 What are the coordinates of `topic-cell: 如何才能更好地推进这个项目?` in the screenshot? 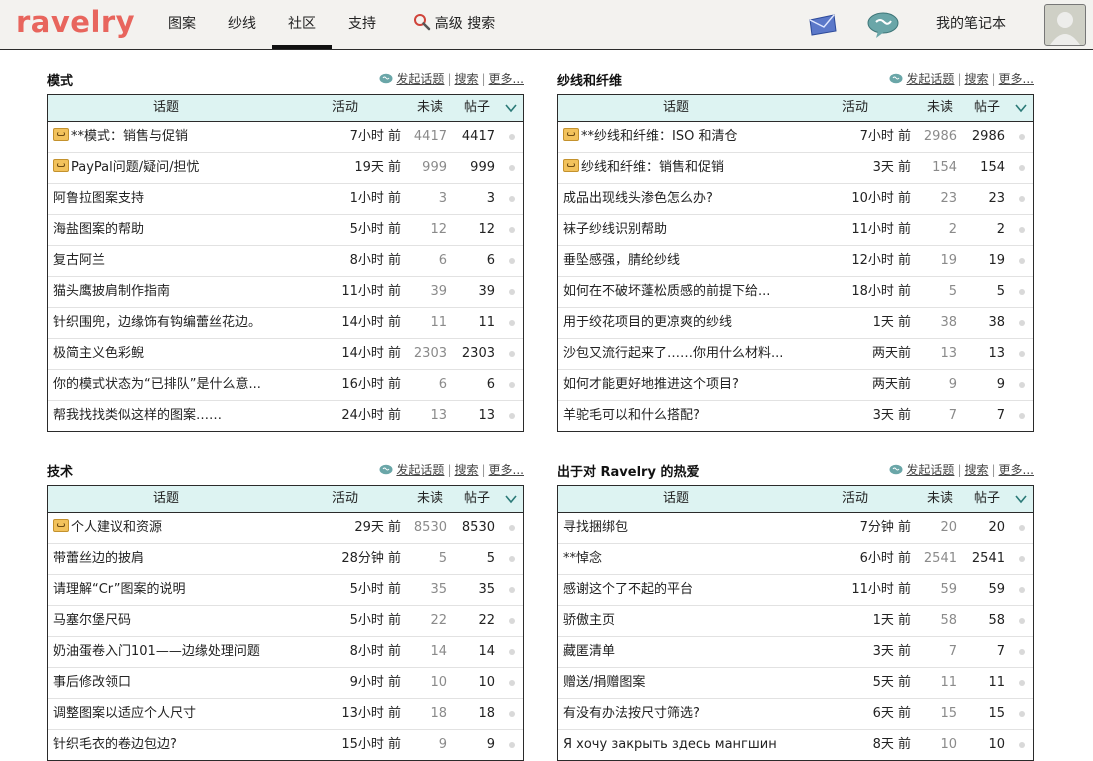 It's located at (713, 385).